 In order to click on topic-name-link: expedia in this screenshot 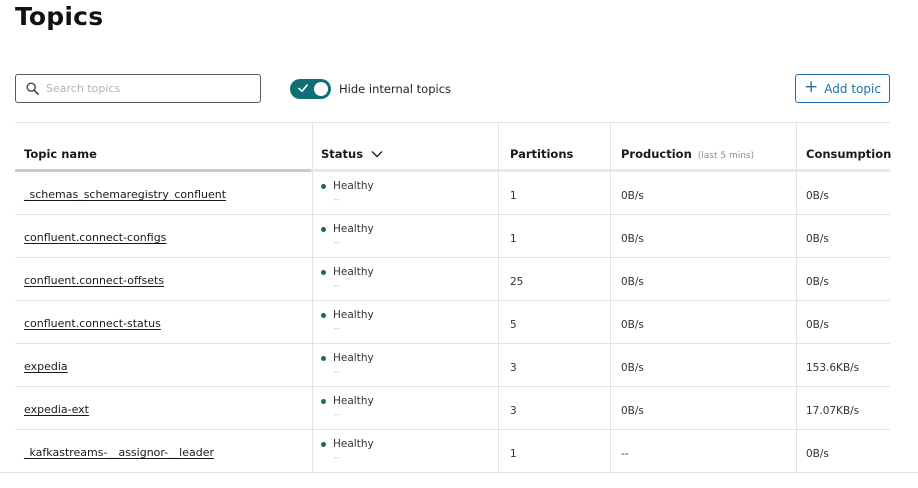, I will do `click(46, 366)`.